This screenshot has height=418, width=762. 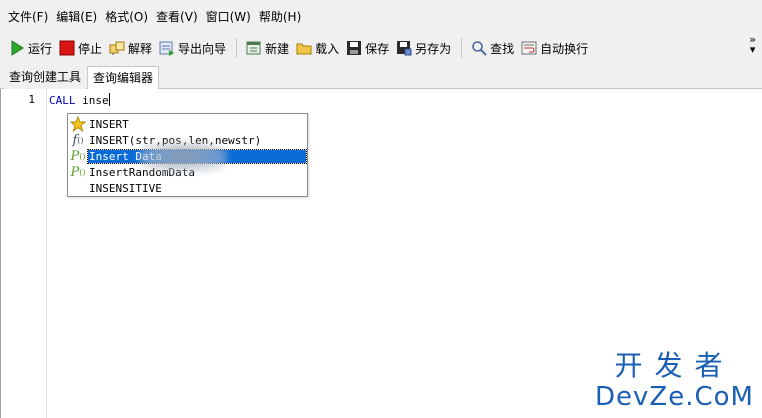 What do you see at coordinates (24, 253) in the screenshot?
I see `line-number-gutter: 1` at bounding box center [24, 253].